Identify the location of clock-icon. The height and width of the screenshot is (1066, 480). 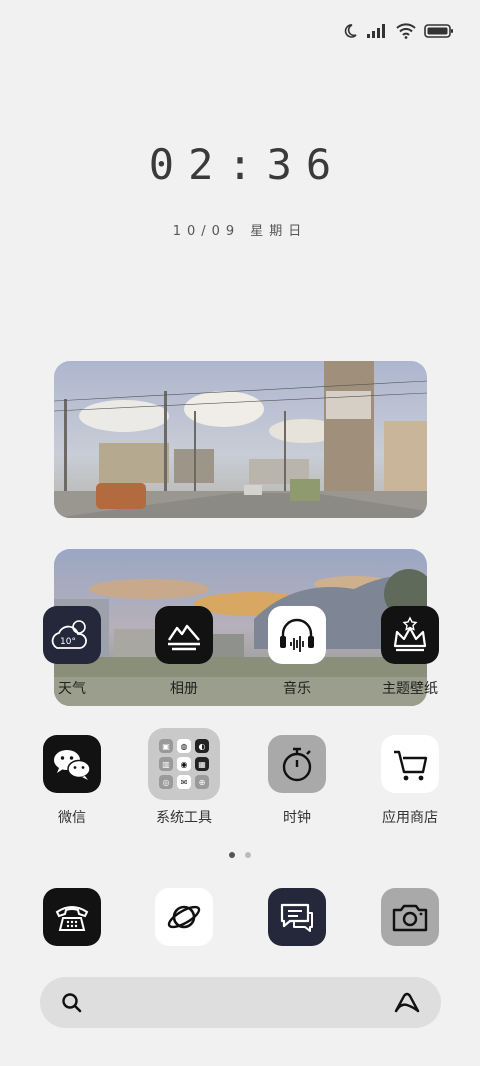
(297, 764).